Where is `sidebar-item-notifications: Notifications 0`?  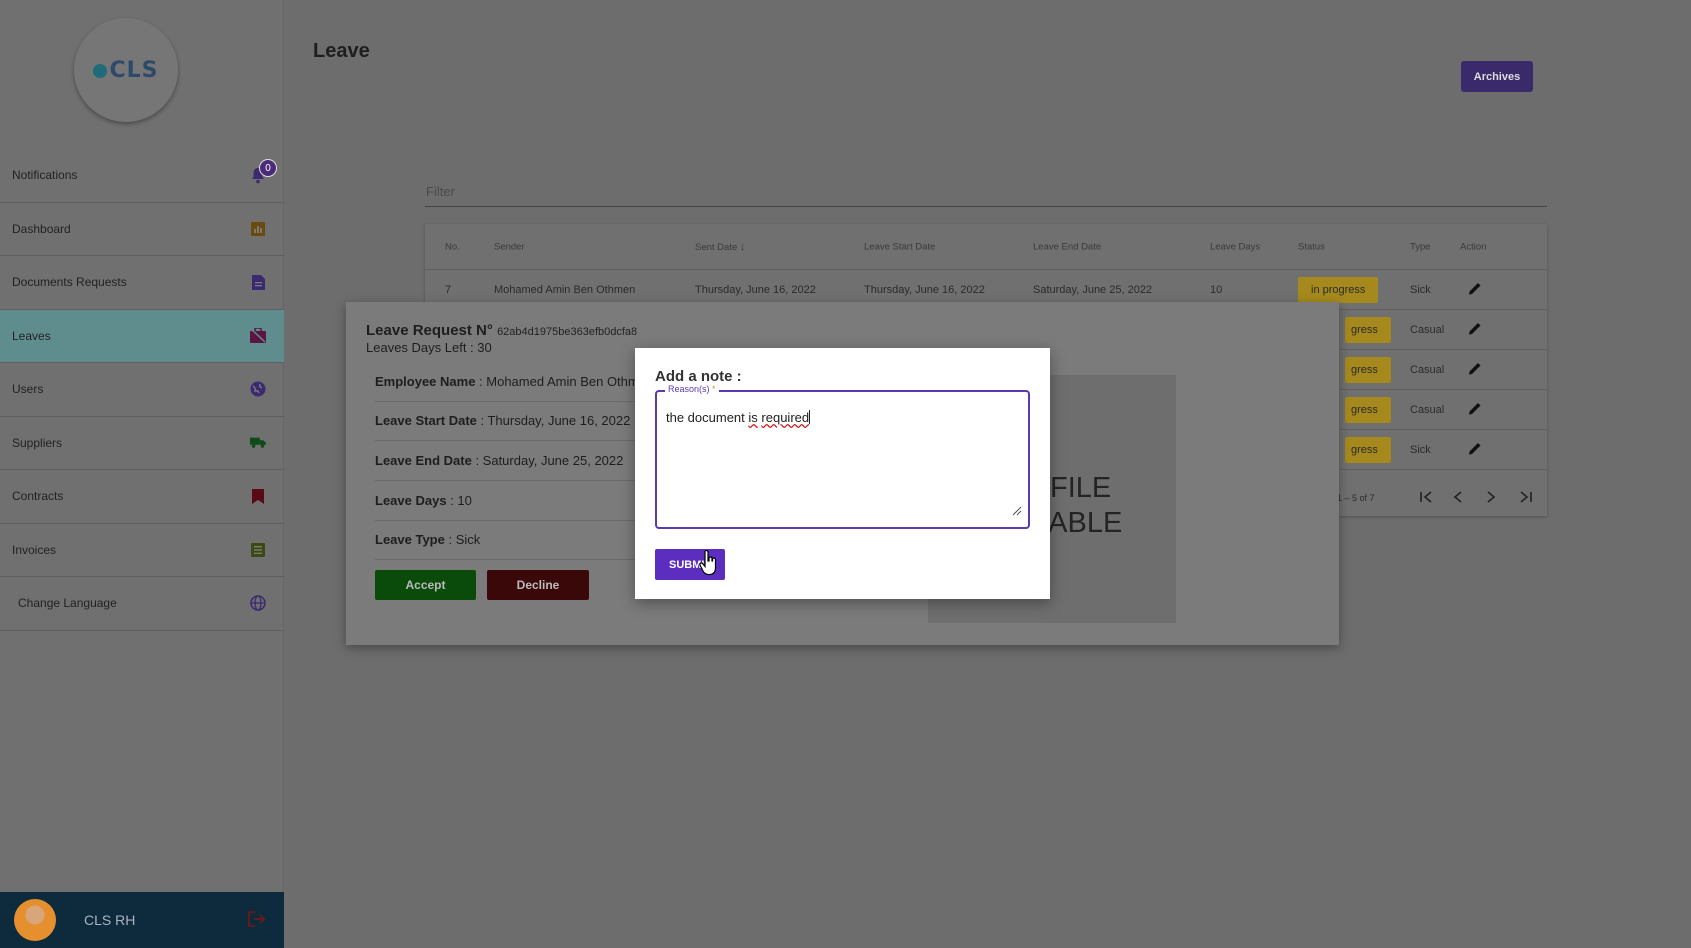
sidebar-item-notifications: Notifications 0 is located at coordinates (142, 176).